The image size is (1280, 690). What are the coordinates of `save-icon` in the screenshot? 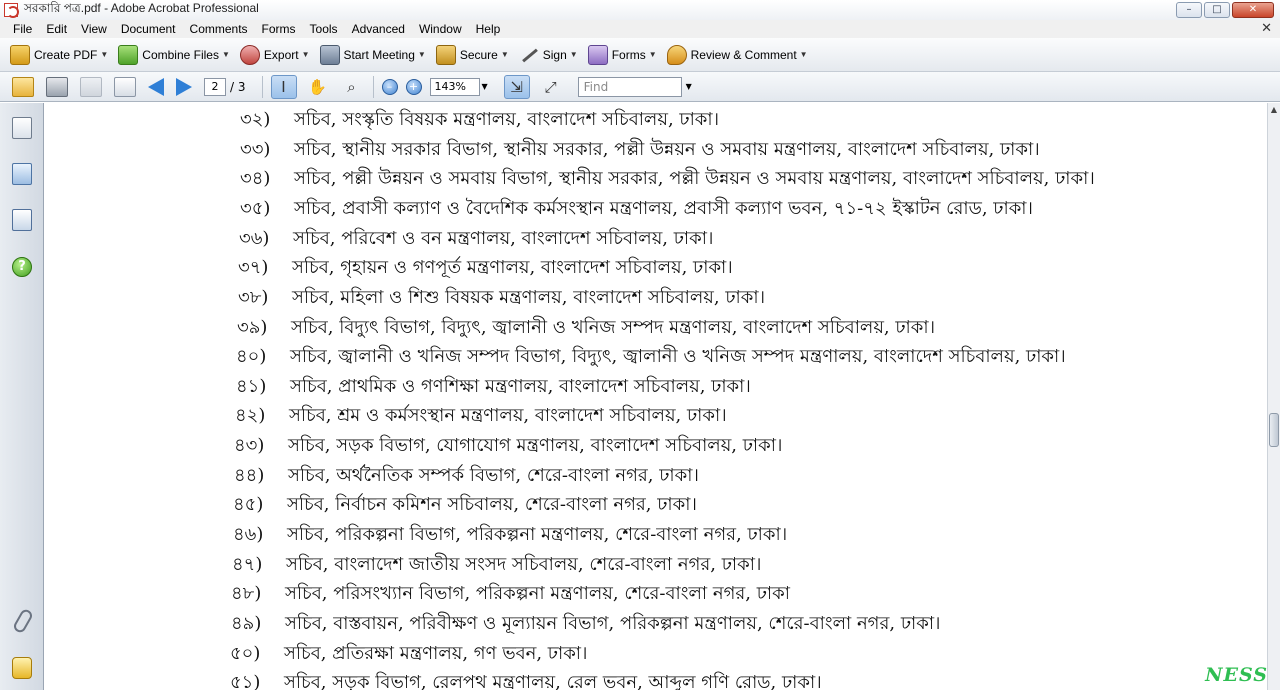 It's located at (91, 86).